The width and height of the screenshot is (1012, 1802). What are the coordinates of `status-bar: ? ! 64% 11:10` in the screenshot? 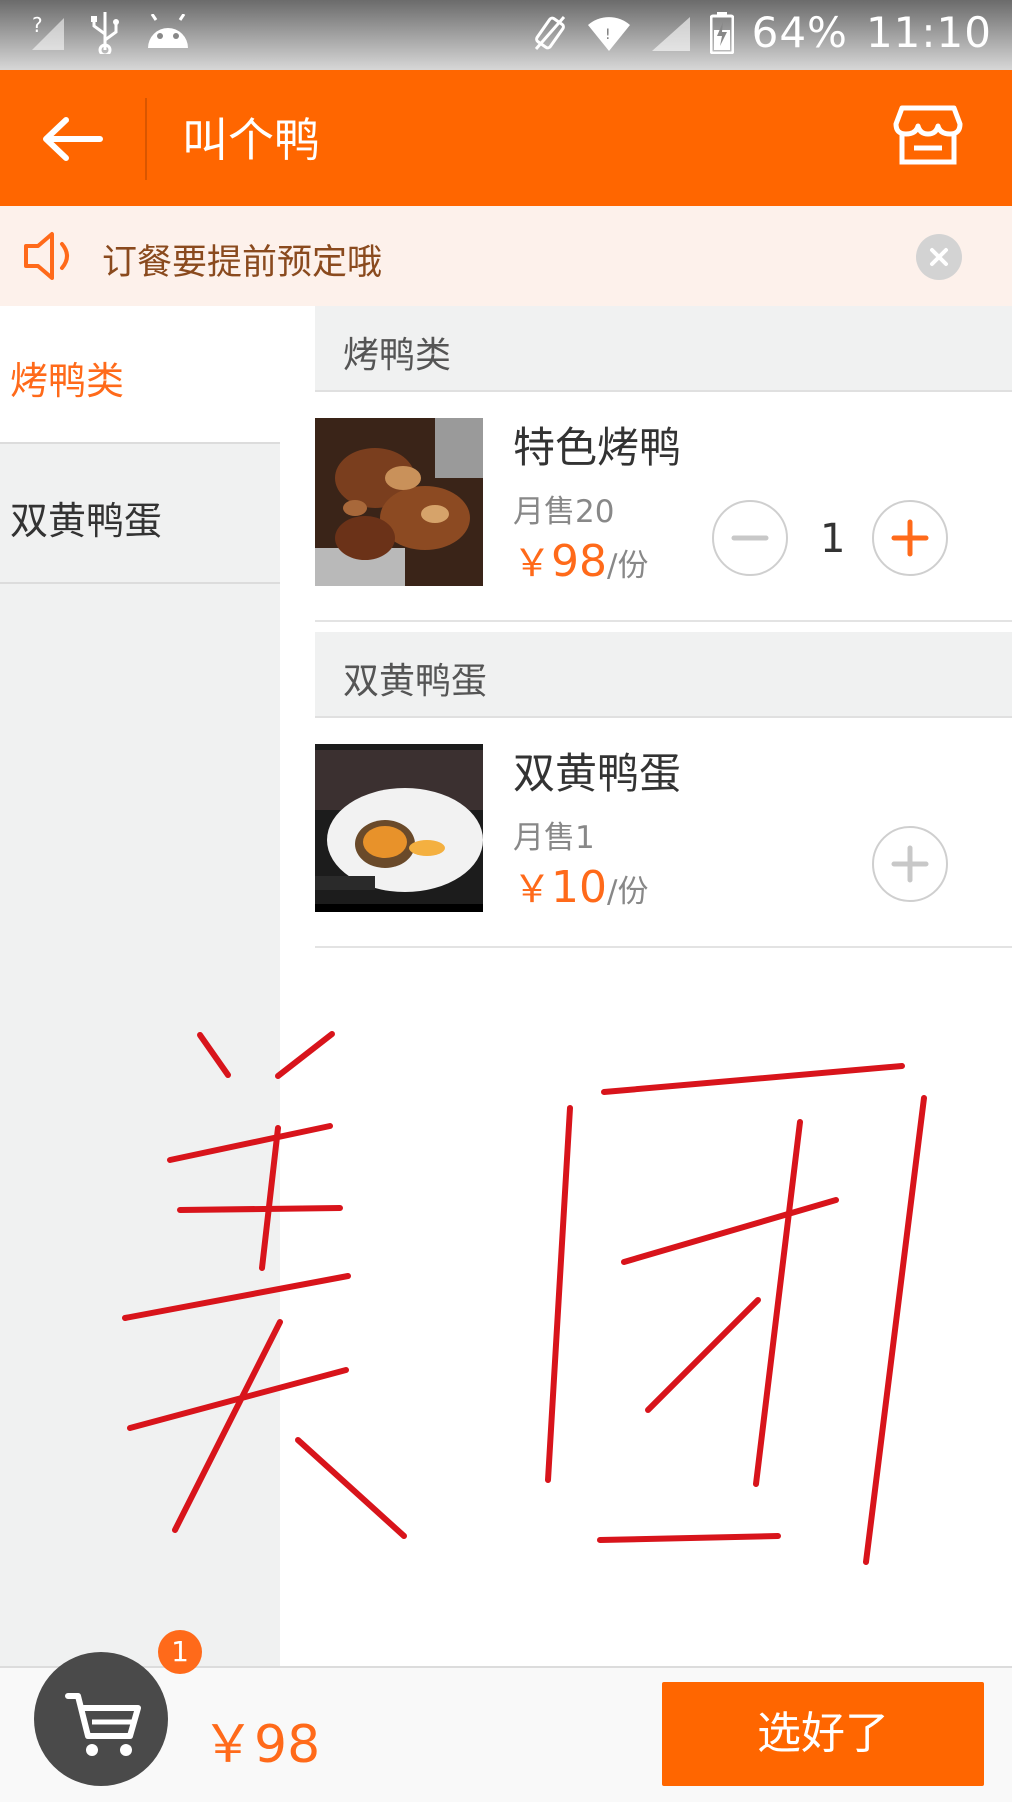 It's located at (506, 35).